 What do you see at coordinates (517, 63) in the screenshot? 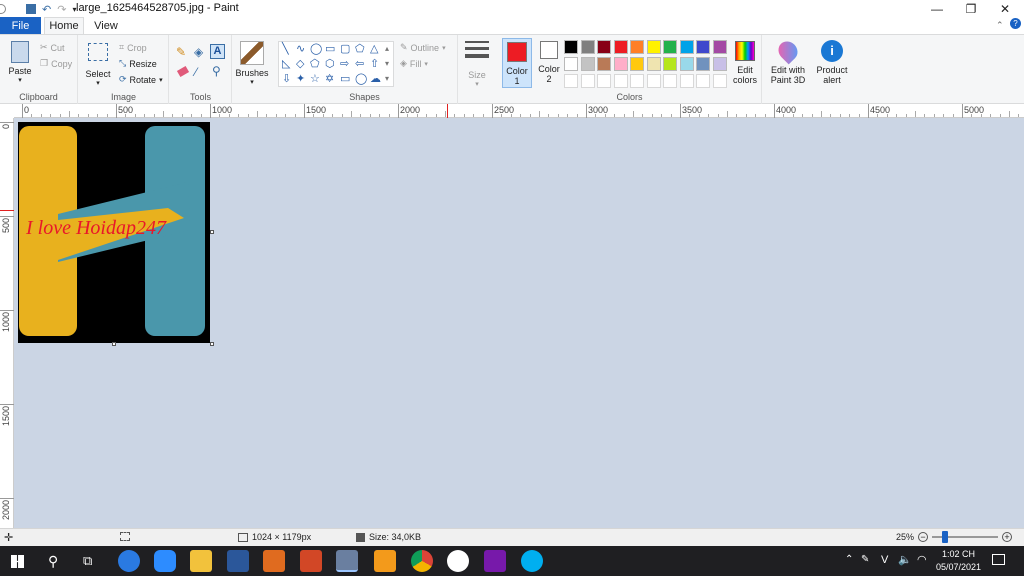
I see `color1-button: Color 1` at bounding box center [517, 63].